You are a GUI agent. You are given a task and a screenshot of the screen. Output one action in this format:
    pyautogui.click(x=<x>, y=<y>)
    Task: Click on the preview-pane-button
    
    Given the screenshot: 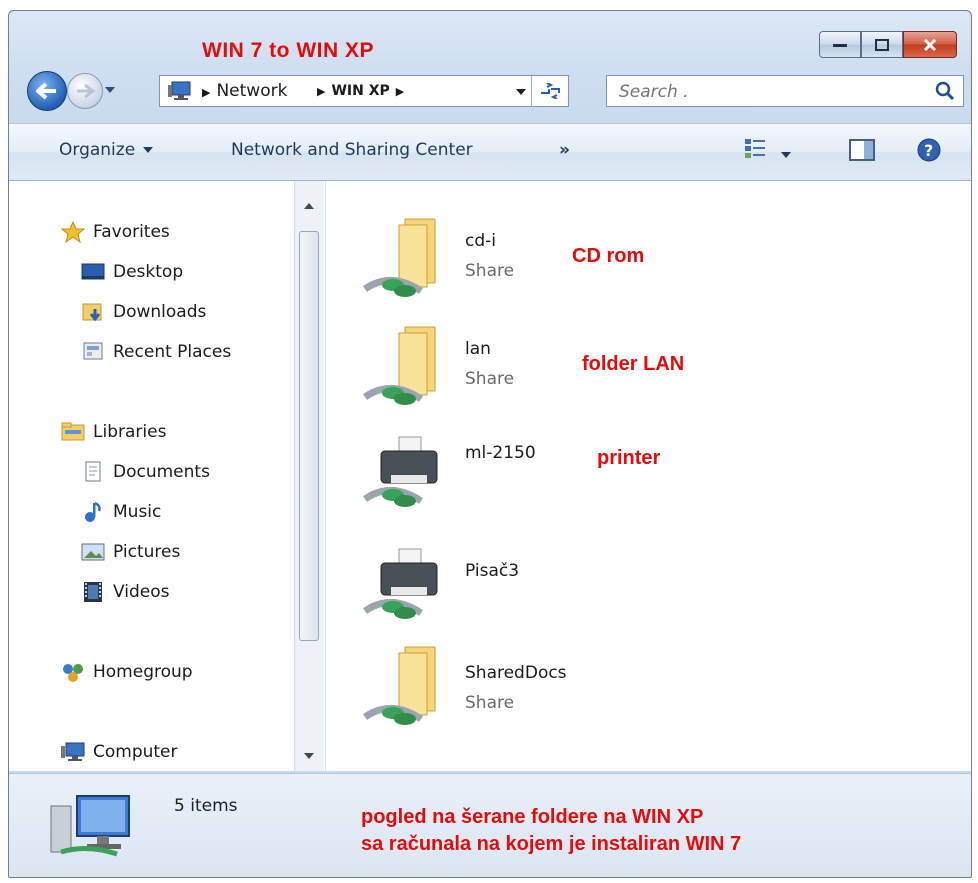 What is the action you would take?
    pyautogui.click(x=862, y=152)
    